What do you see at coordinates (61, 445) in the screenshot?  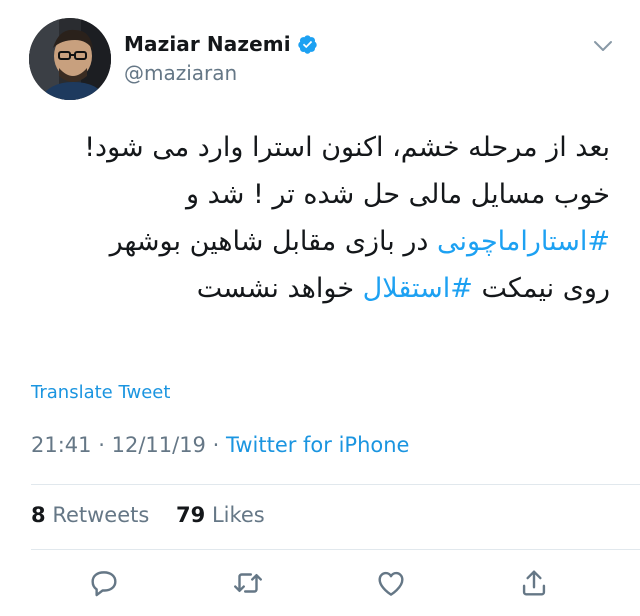 I see `tweet-time: 21:41` at bounding box center [61, 445].